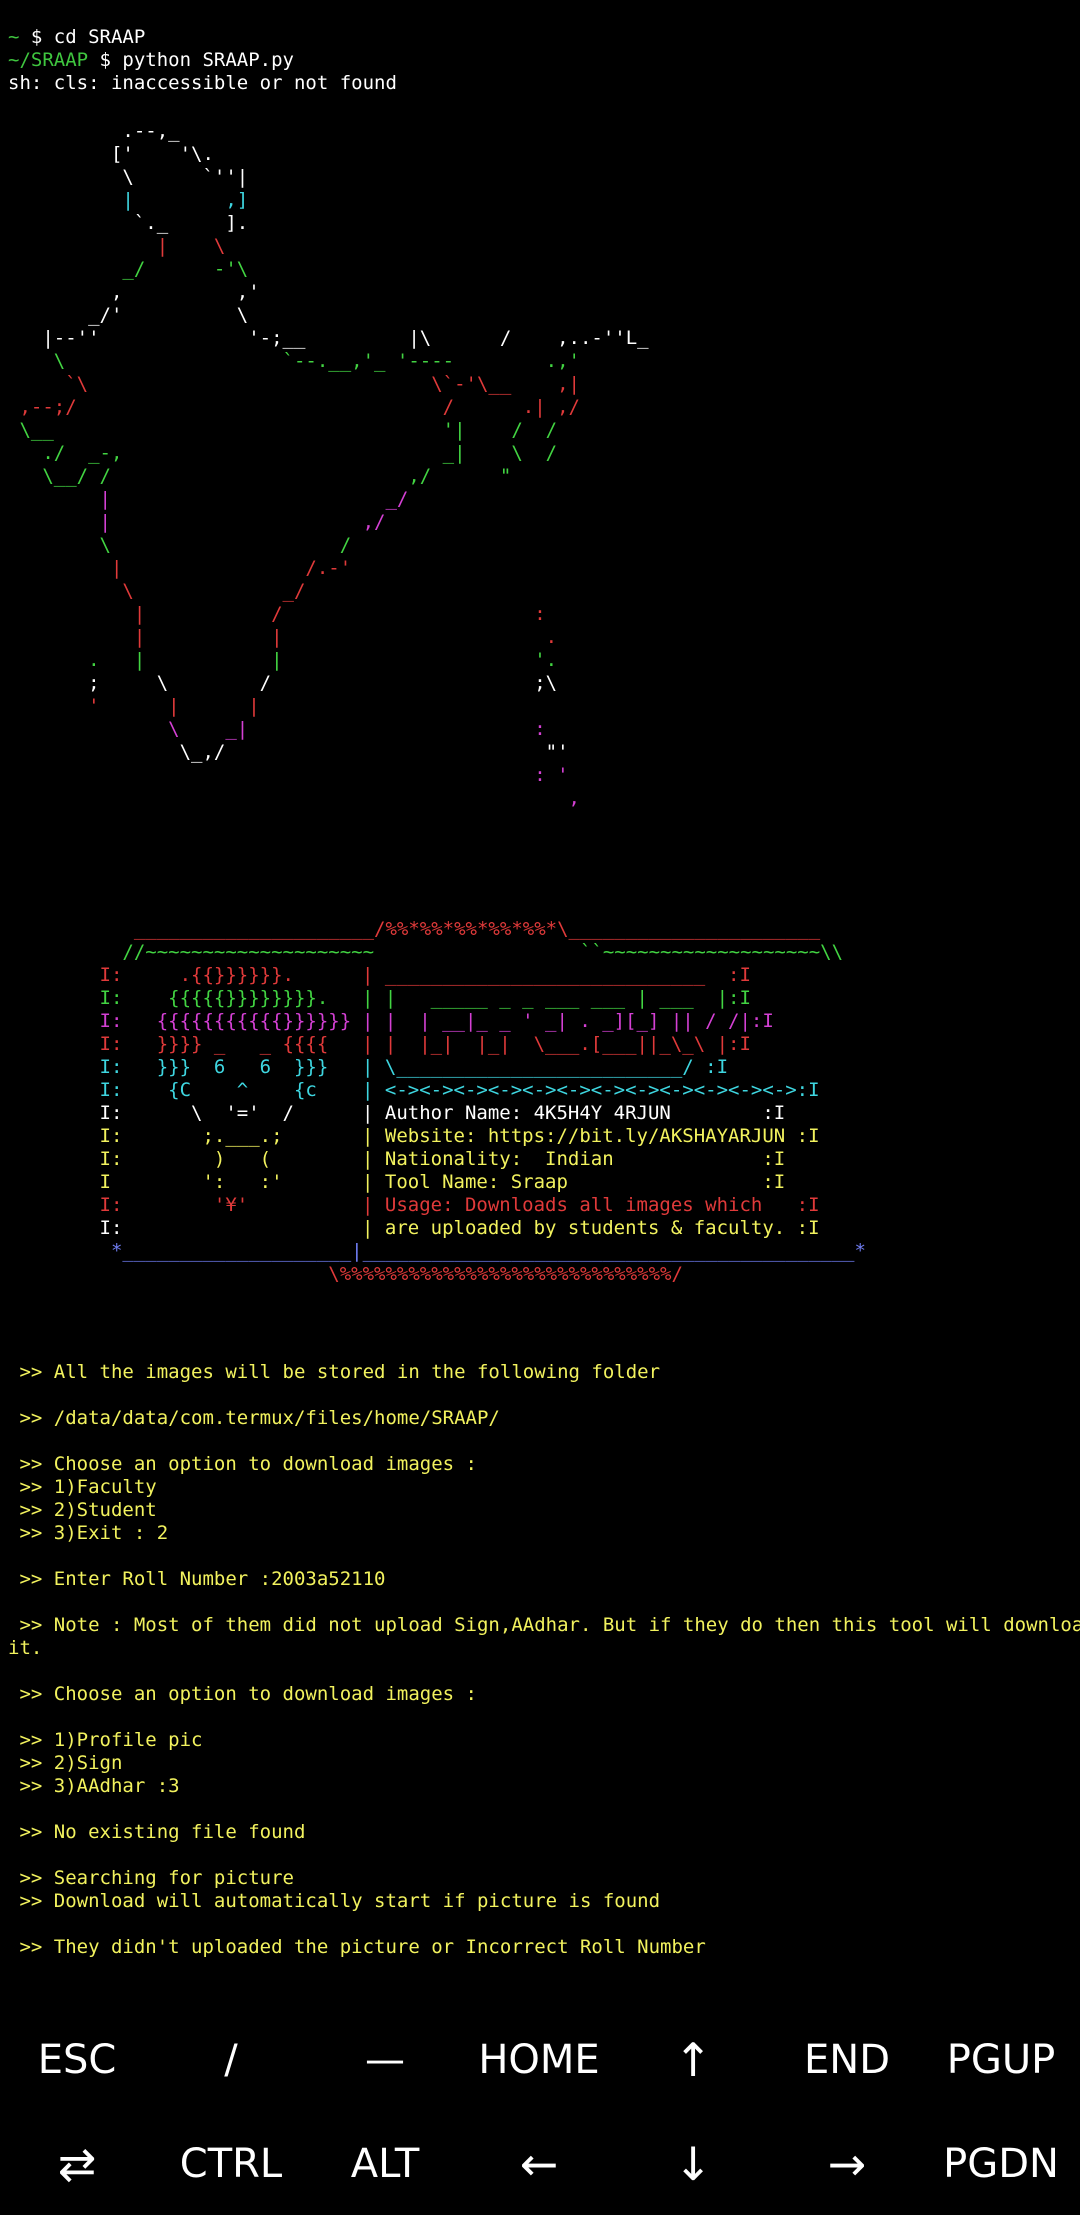 This screenshot has height=2215, width=1080. What do you see at coordinates (202, 83) in the screenshot?
I see `error-line: sh: cls: inaccessible or not found` at bounding box center [202, 83].